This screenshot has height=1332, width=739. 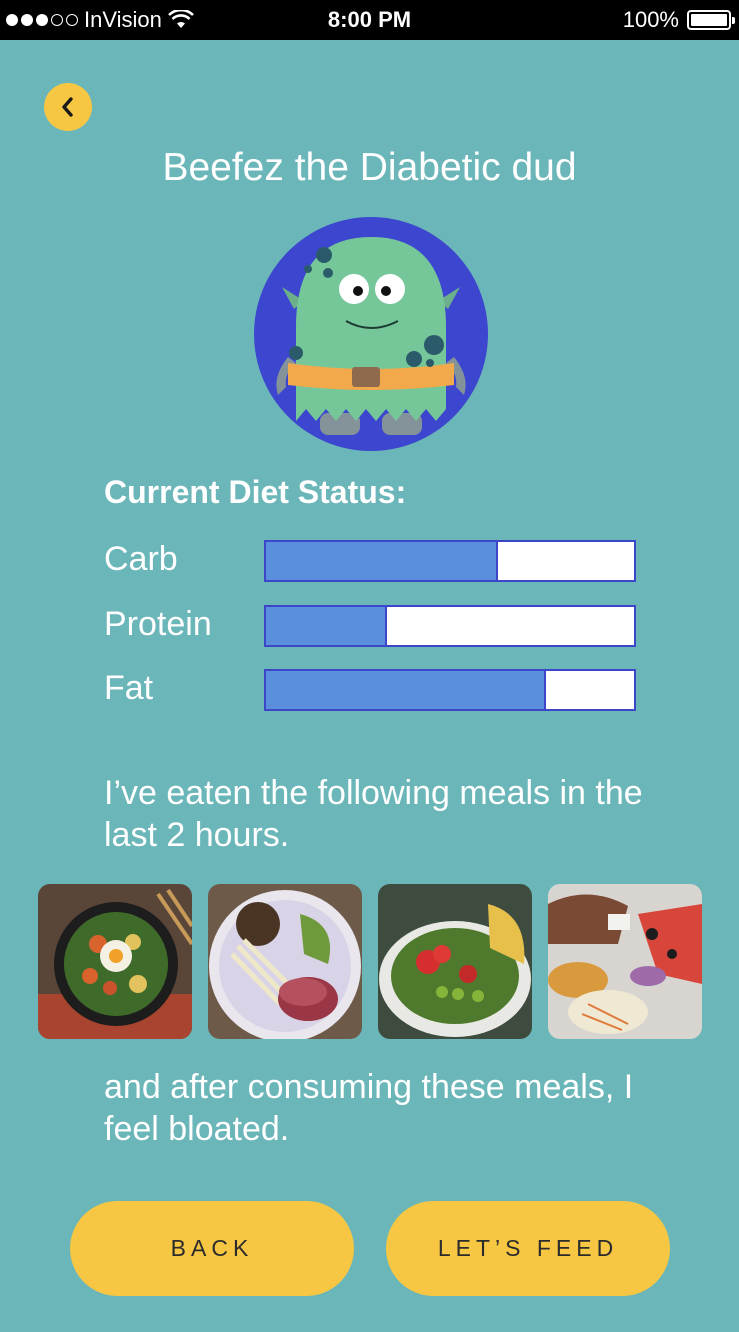 I want to click on lets-feed-button: LET’S FEED, so click(x=528, y=1248).